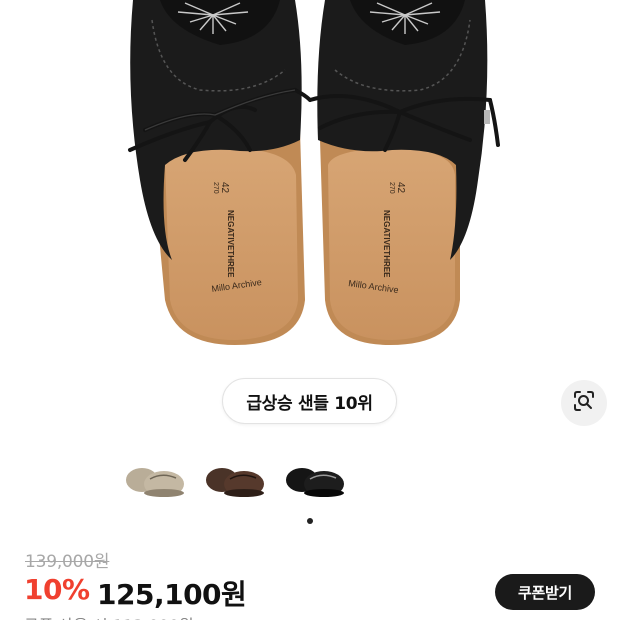 The image size is (620, 620). I want to click on color-option-black, so click(314, 480).